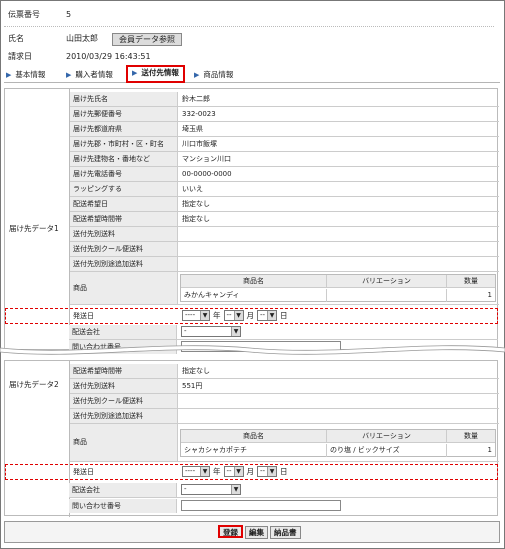 The image size is (505, 549). What do you see at coordinates (254, 295) in the screenshot?
I see `product-name-cell: みかんキャンディ` at bounding box center [254, 295].